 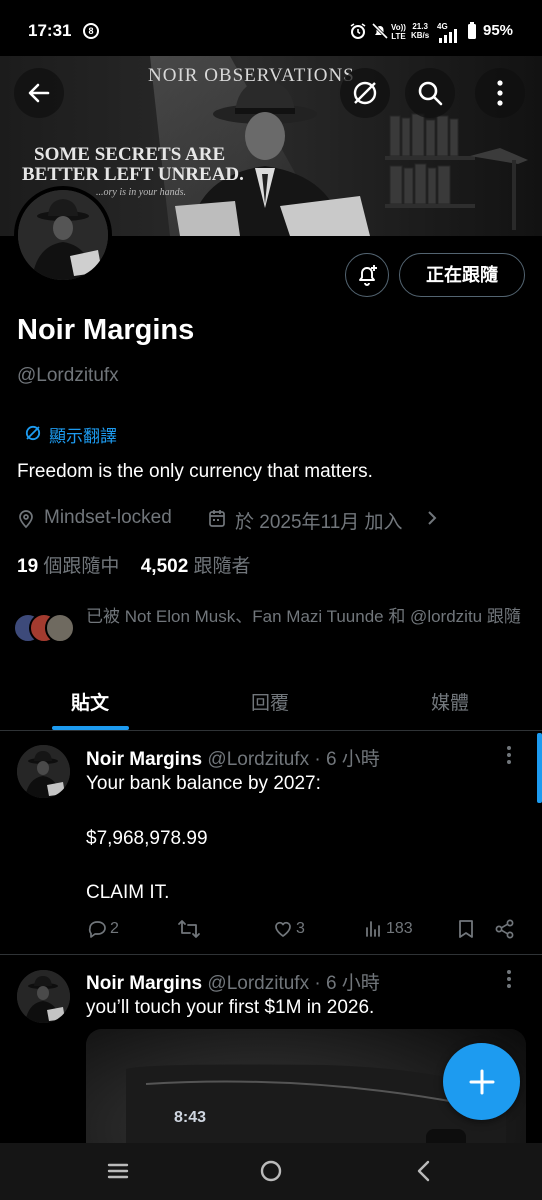 What do you see at coordinates (83, 436) in the screenshot?
I see `show-translation-label: 顯示翻譯` at bounding box center [83, 436].